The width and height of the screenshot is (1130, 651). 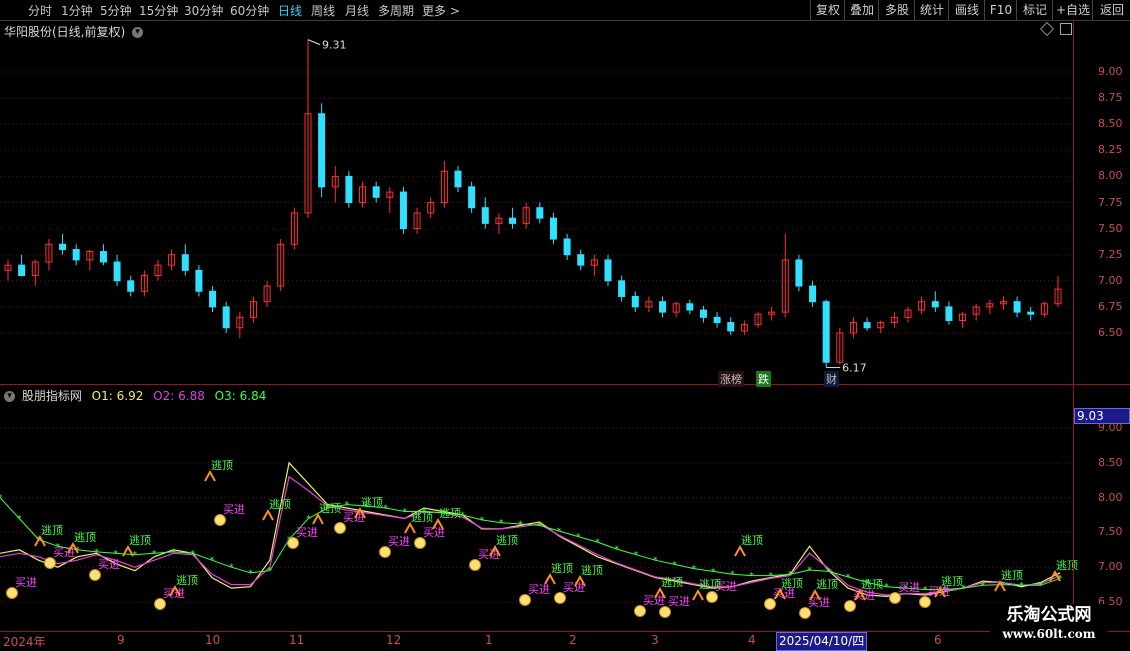 What do you see at coordinates (731, 379) in the screenshot?
I see `event-tag-limit-up: 涨榜` at bounding box center [731, 379].